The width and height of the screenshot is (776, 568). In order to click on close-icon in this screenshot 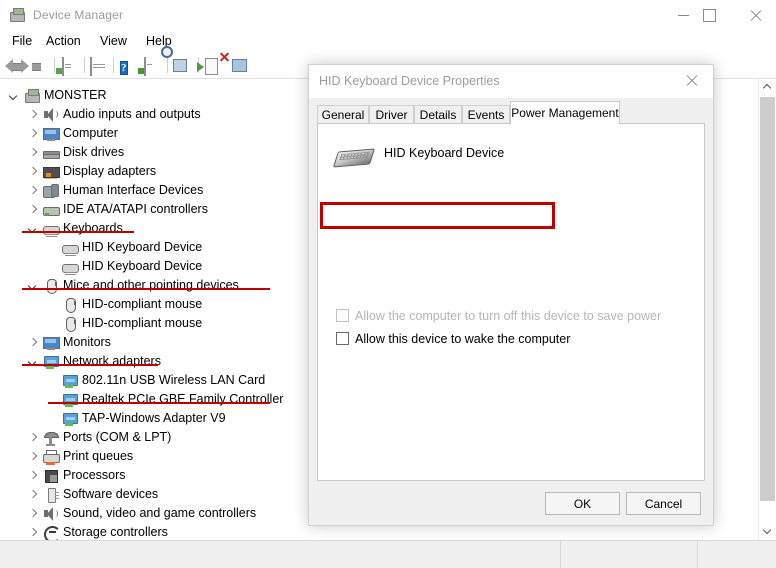, I will do `click(755, 15)`.